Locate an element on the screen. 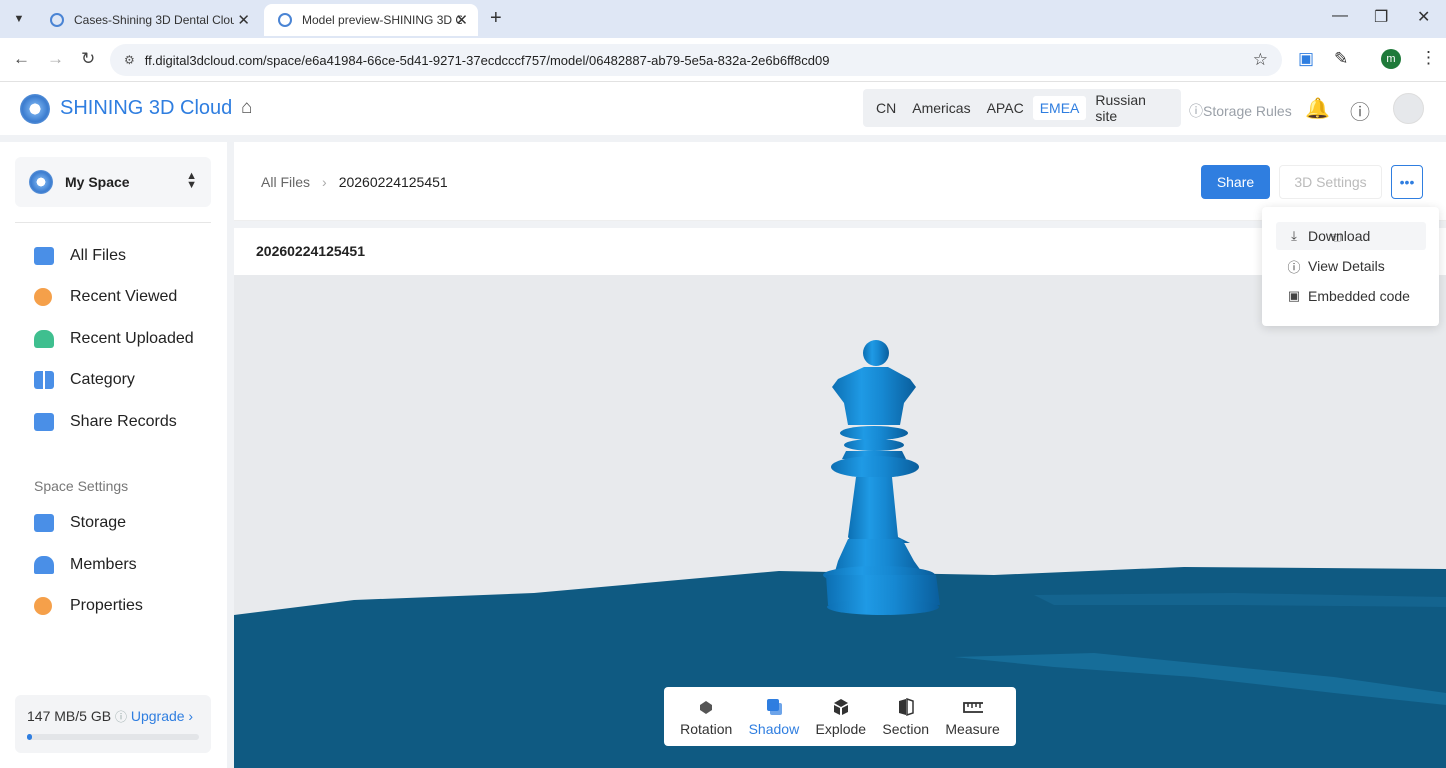 This screenshot has height=768, width=1446. share-button: Share is located at coordinates (1235, 182).